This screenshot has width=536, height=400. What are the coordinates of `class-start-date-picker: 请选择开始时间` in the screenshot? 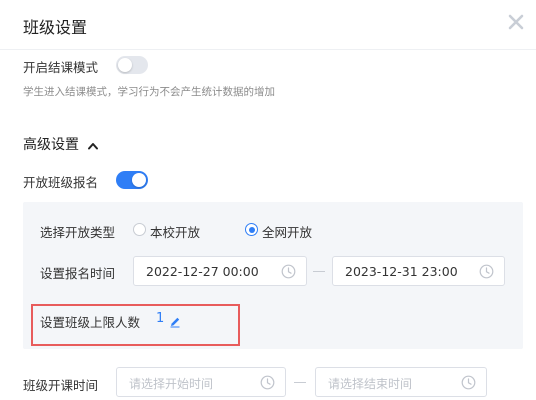 It's located at (201, 382).